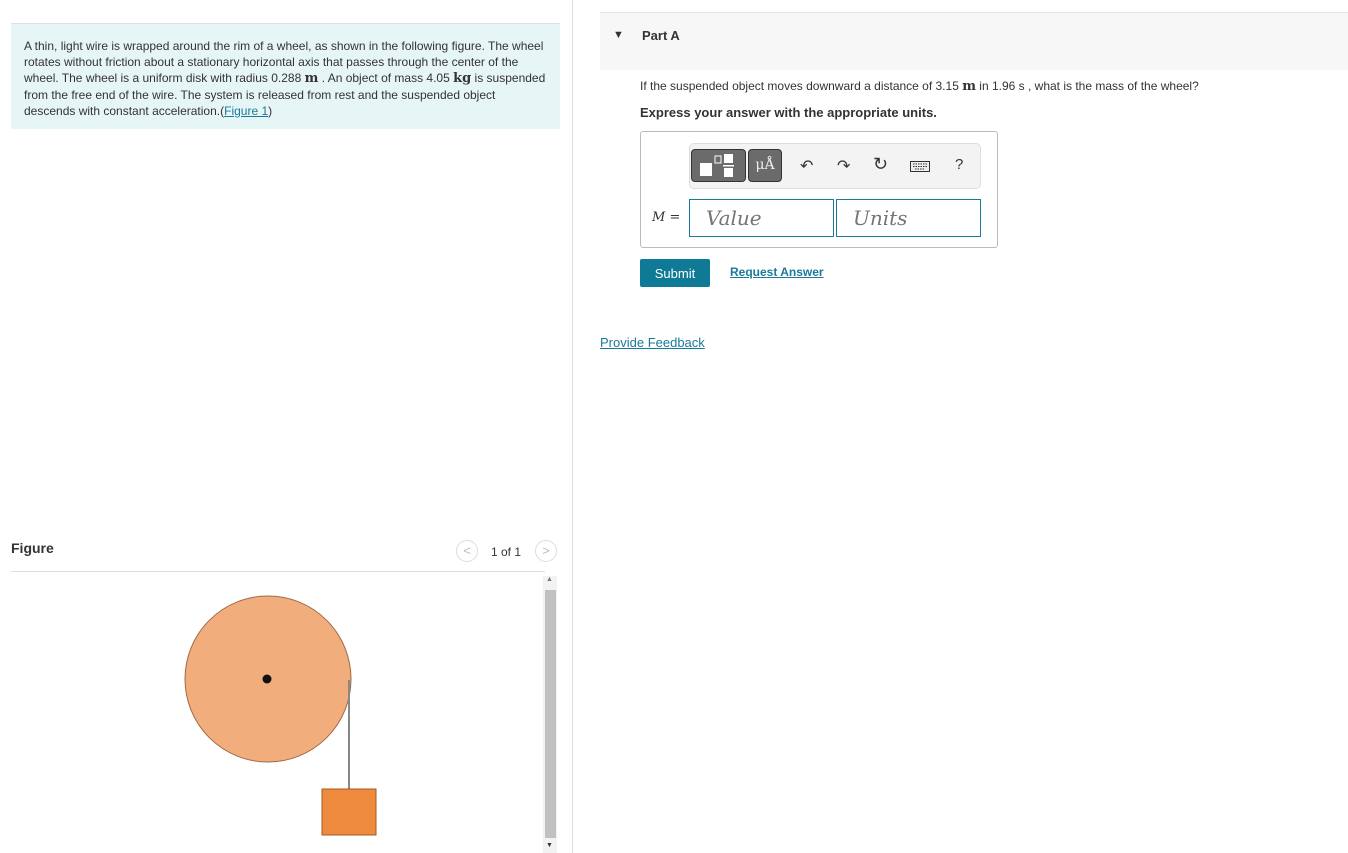 The width and height of the screenshot is (1348, 853). Describe the element at coordinates (280, 715) in the screenshot. I see `wheel-figure` at that location.